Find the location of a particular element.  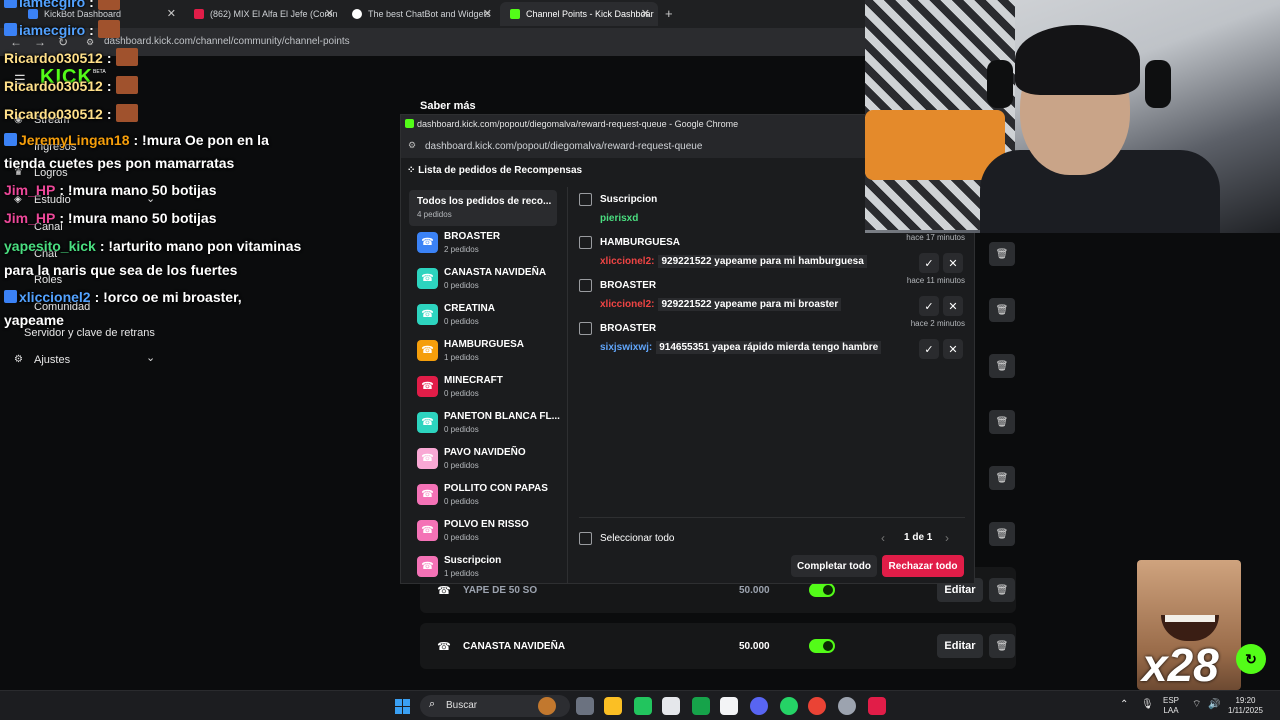

reward-list-count: 2 pedidos is located at coordinates (461, 249).